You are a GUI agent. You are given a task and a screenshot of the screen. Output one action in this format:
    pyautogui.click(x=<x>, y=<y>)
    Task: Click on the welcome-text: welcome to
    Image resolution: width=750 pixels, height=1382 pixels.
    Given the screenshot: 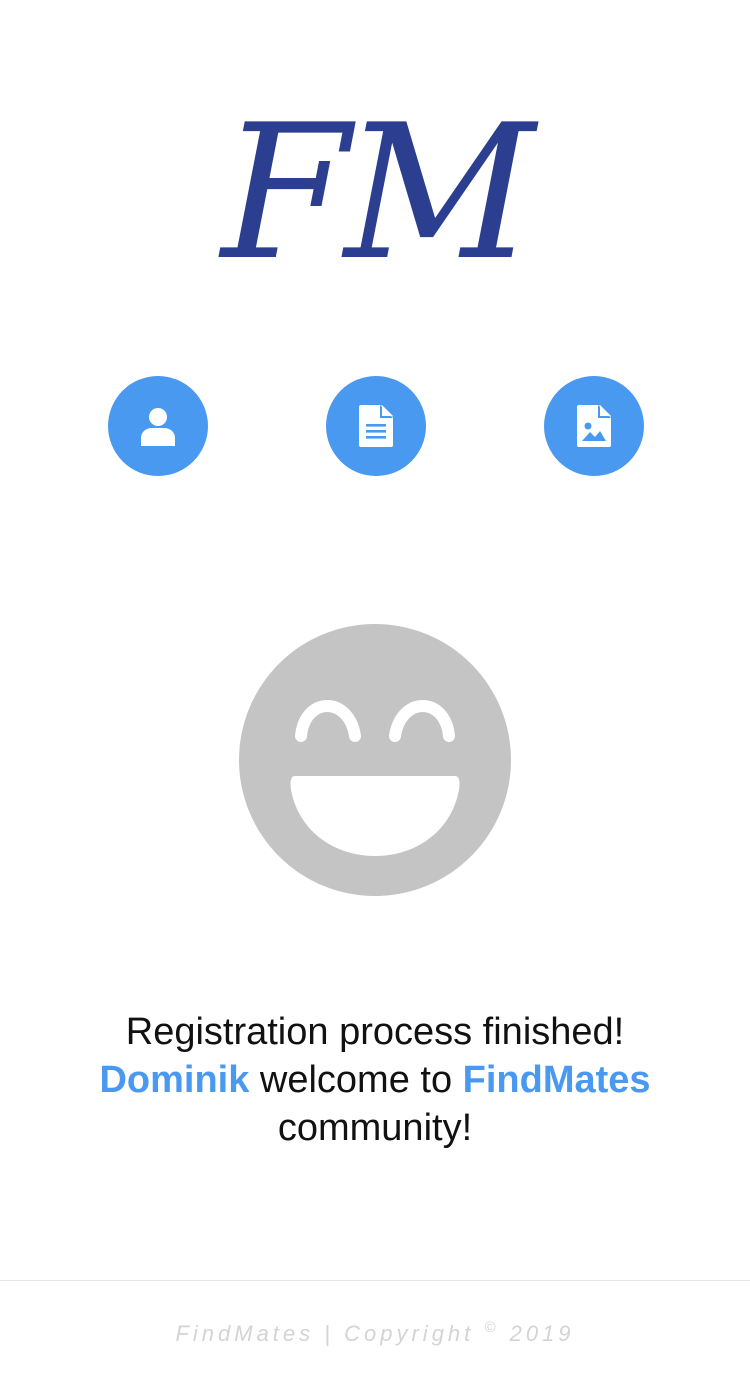 What is the action you would take?
    pyautogui.click(x=356, y=1080)
    